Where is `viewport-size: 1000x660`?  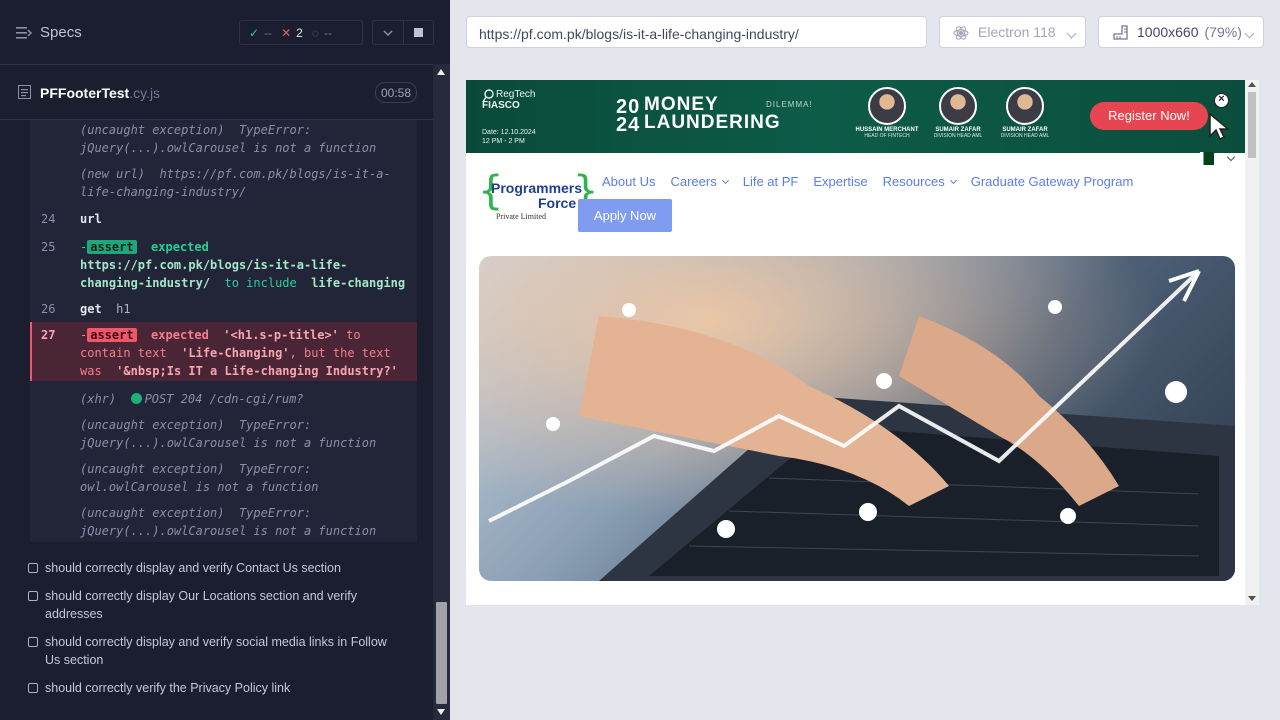 viewport-size: 1000x660 is located at coordinates (1168, 32).